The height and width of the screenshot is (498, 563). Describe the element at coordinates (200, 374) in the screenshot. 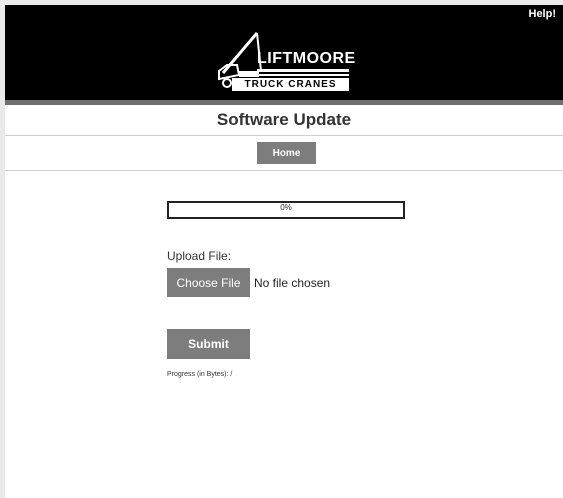

I see `bytes-progress-text: Progress (in Bytes): /` at that location.